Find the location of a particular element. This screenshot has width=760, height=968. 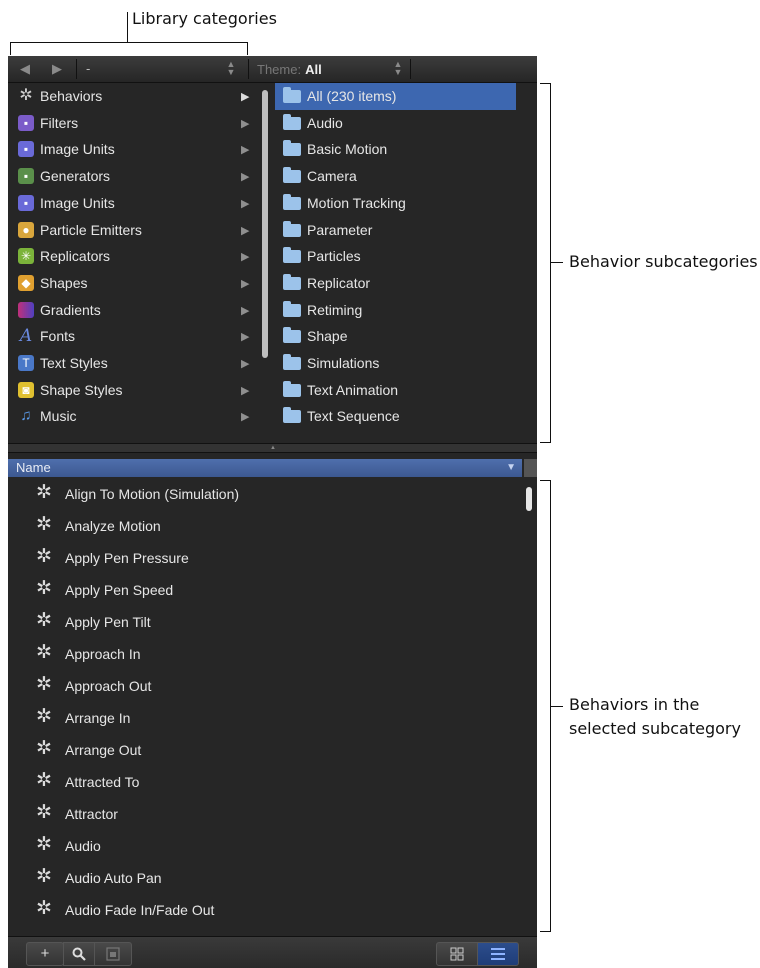

behavior-list-item: ✲ Approach Out is located at coordinates (265, 686).